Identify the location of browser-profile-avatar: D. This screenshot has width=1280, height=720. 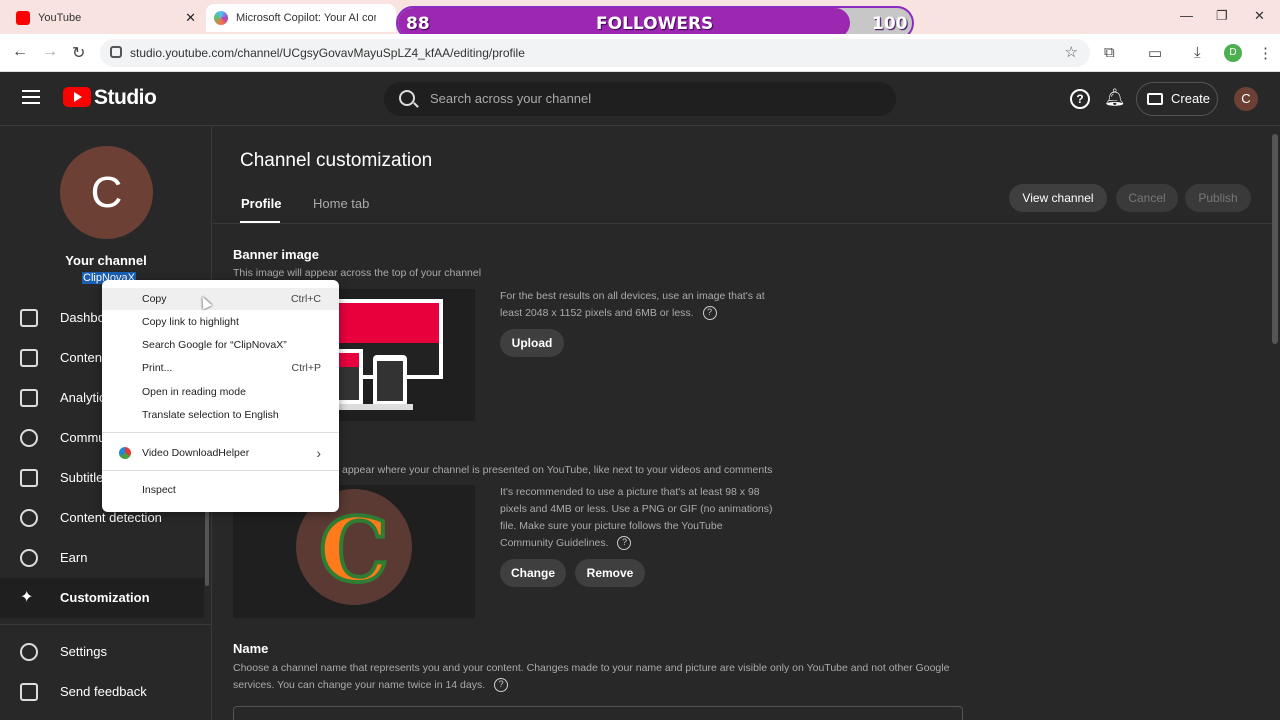
(1233, 53).